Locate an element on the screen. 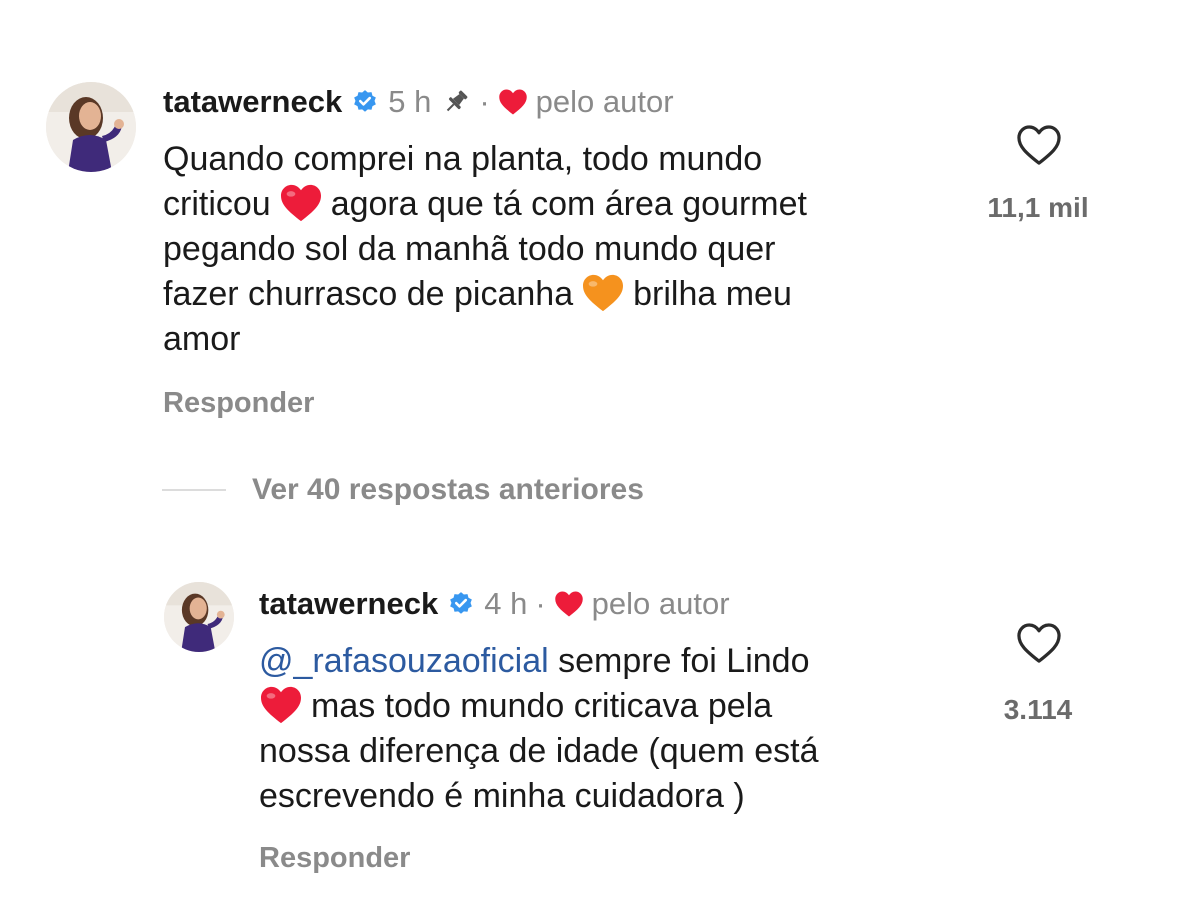 This screenshot has width=1200, height=900. text-line: mas todo mundo criticava pela is located at coordinates (538, 706).